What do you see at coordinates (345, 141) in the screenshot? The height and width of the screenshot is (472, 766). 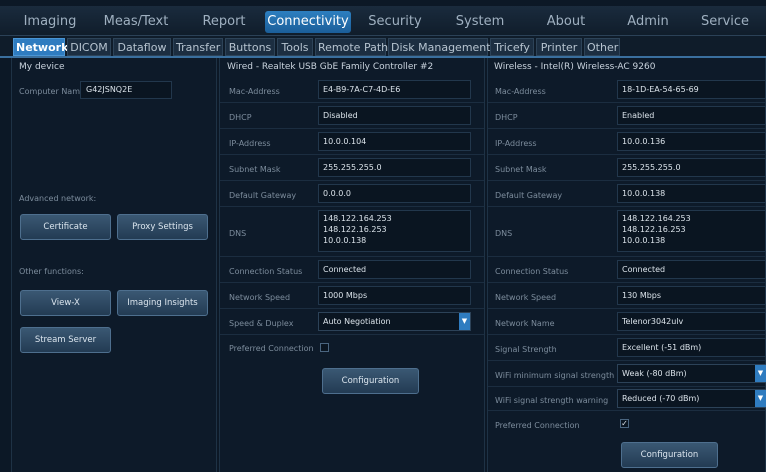 I see `wired-ip-value: 10.0.0.104` at bounding box center [345, 141].